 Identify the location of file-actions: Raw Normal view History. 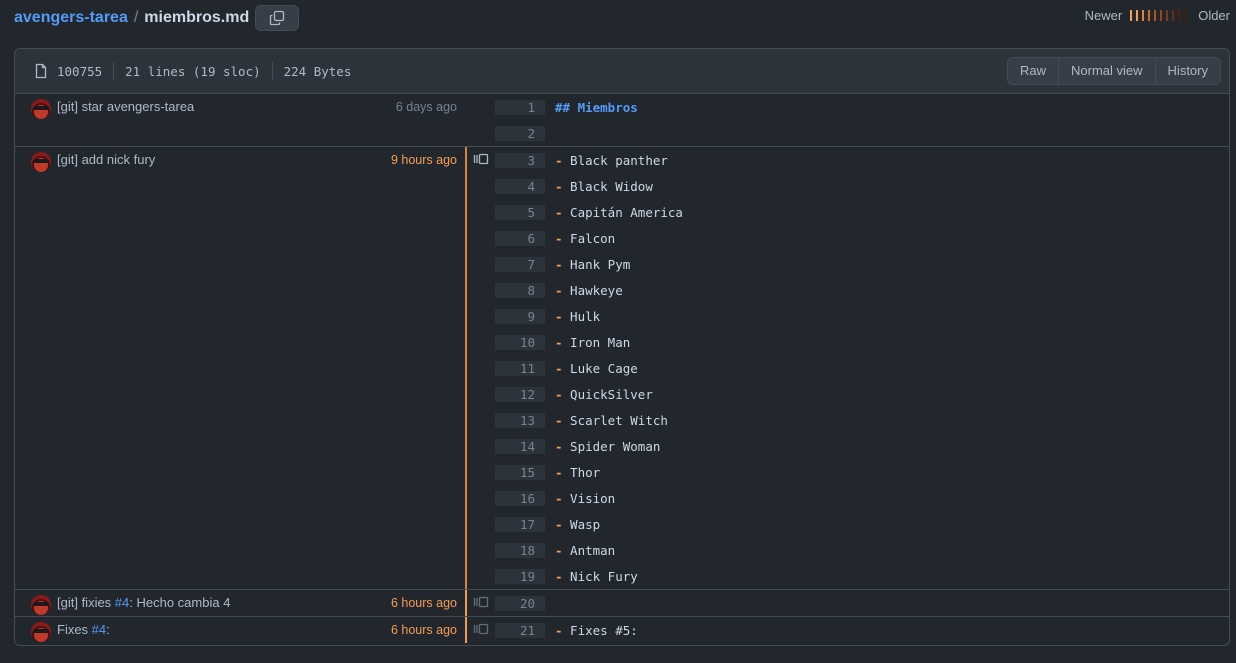
(1114, 71).